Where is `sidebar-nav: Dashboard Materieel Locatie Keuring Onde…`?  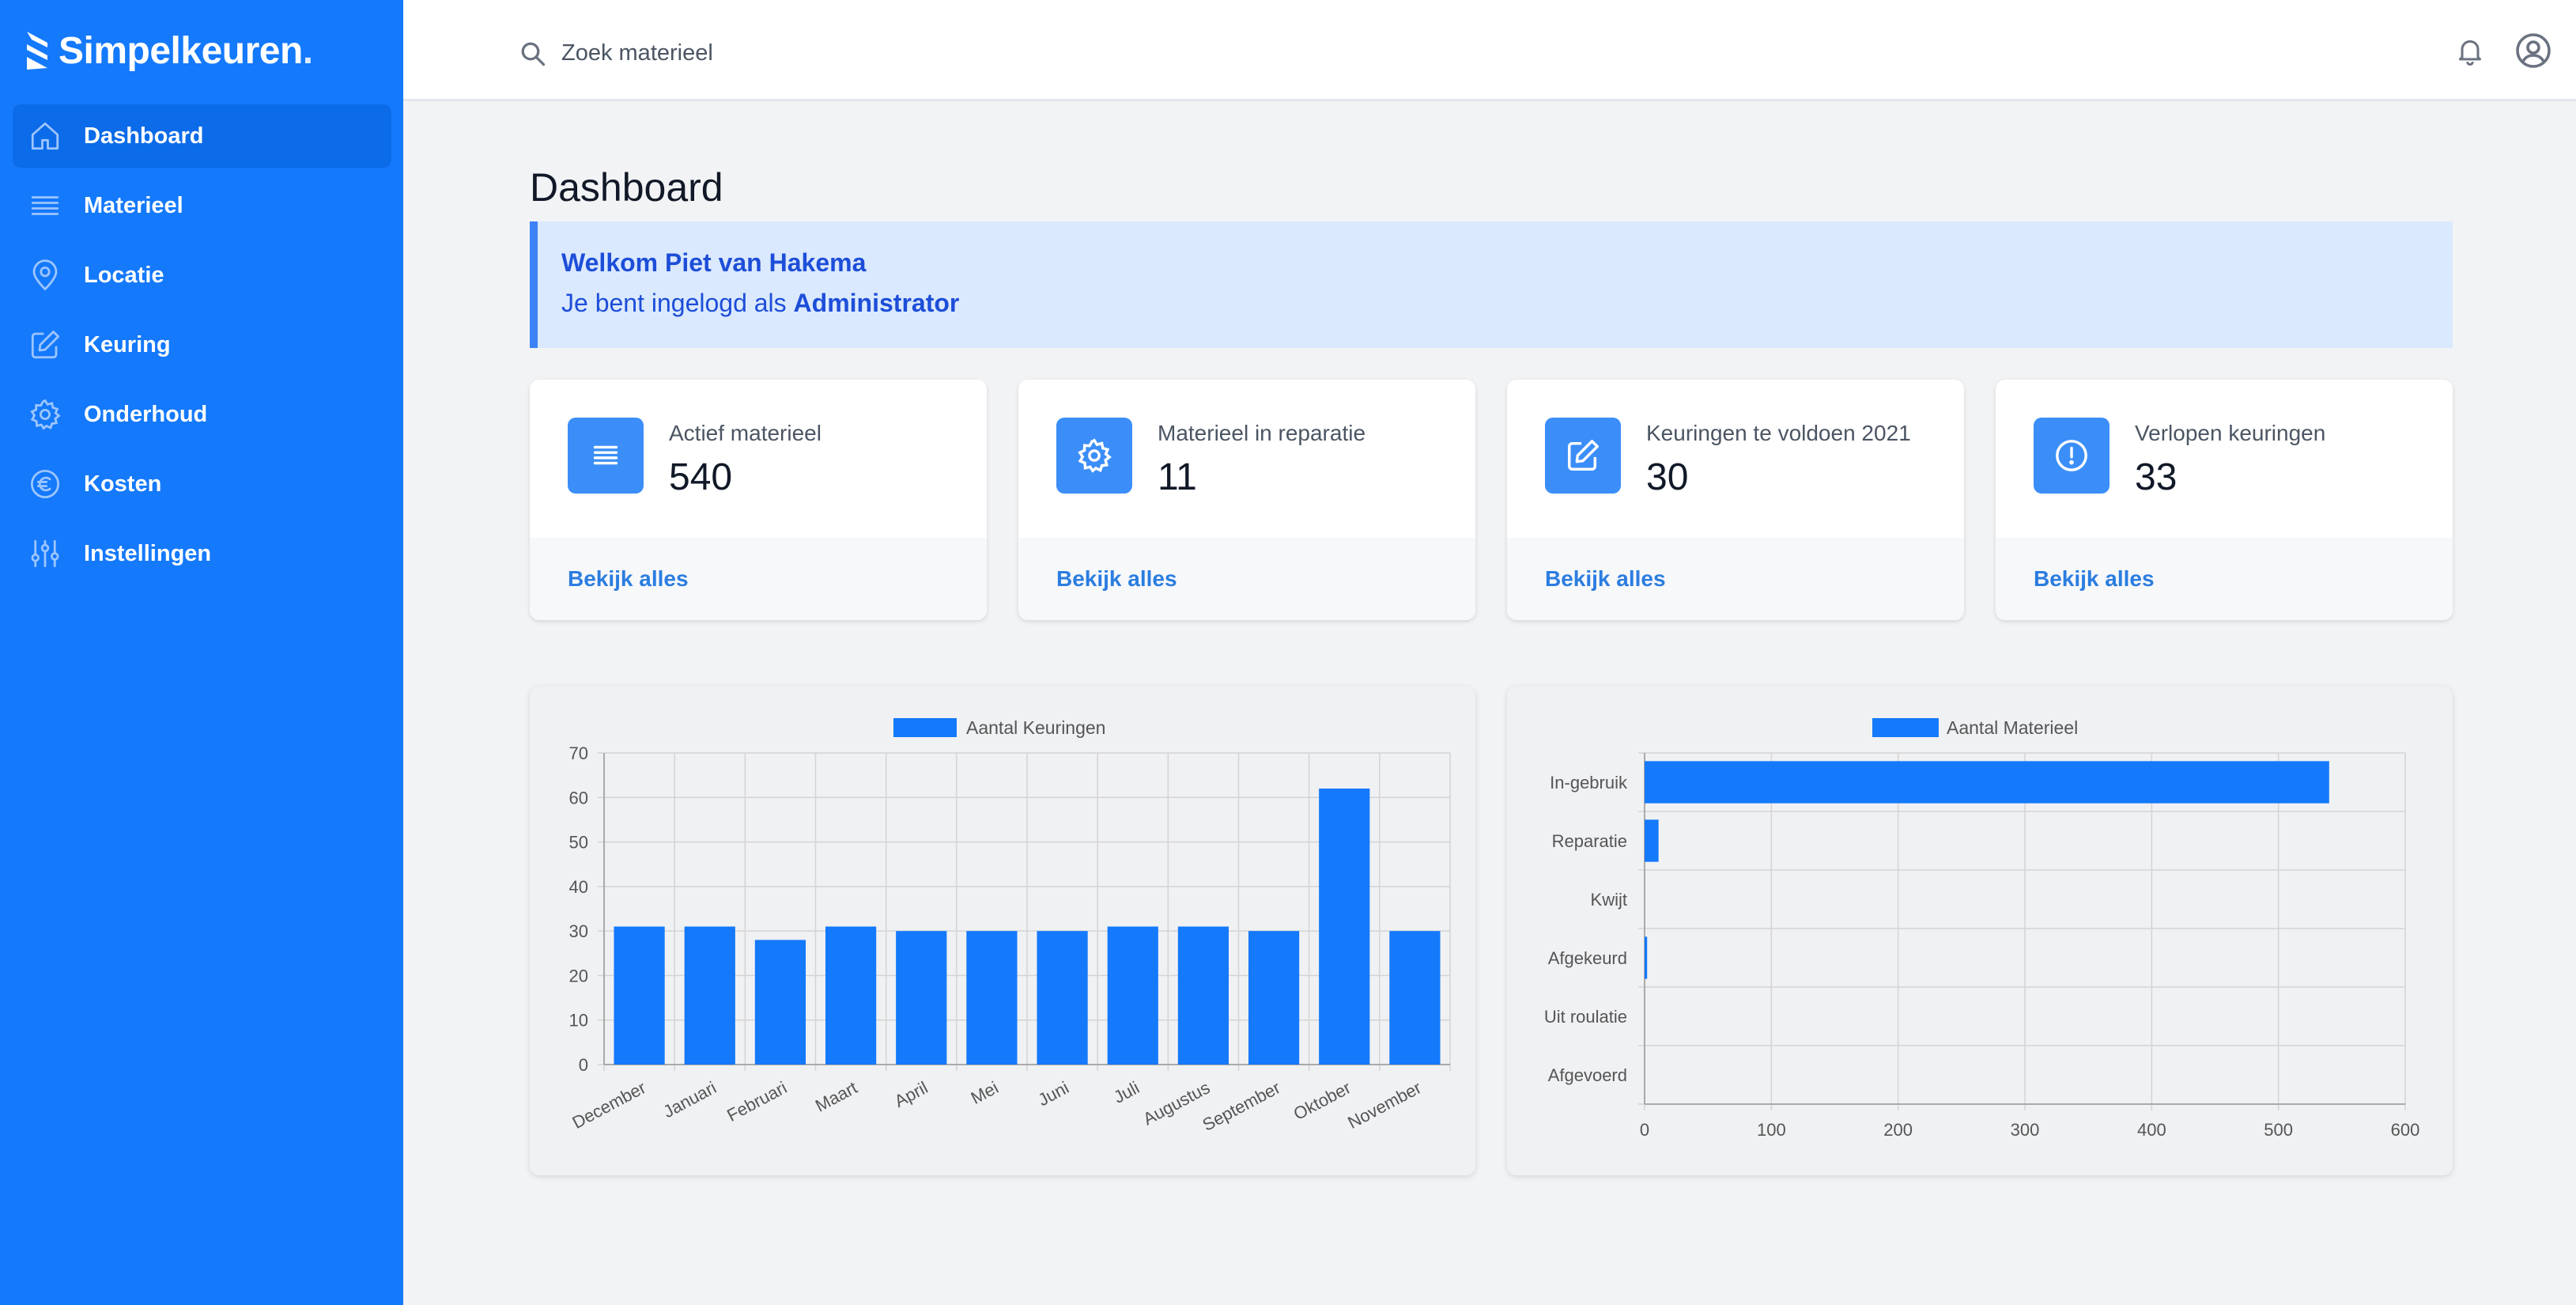 sidebar-nav: Dashboard Materieel Locatie Keuring Onde… is located at coordinates (202, 348).